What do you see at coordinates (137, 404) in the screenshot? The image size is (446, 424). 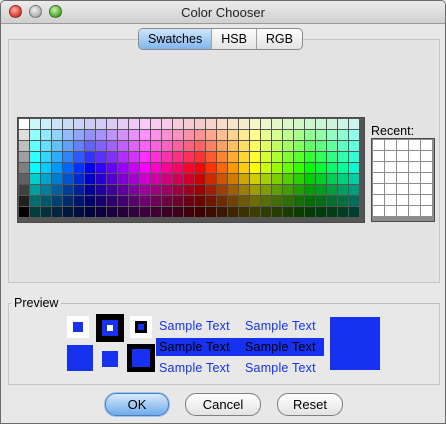 I see `ok-button: OK` at bounding box center [137, 404].